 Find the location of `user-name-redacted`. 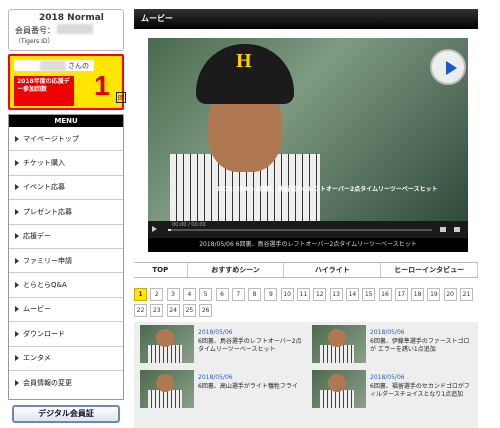

user-name-redacted is located at coordinates (53, 65).